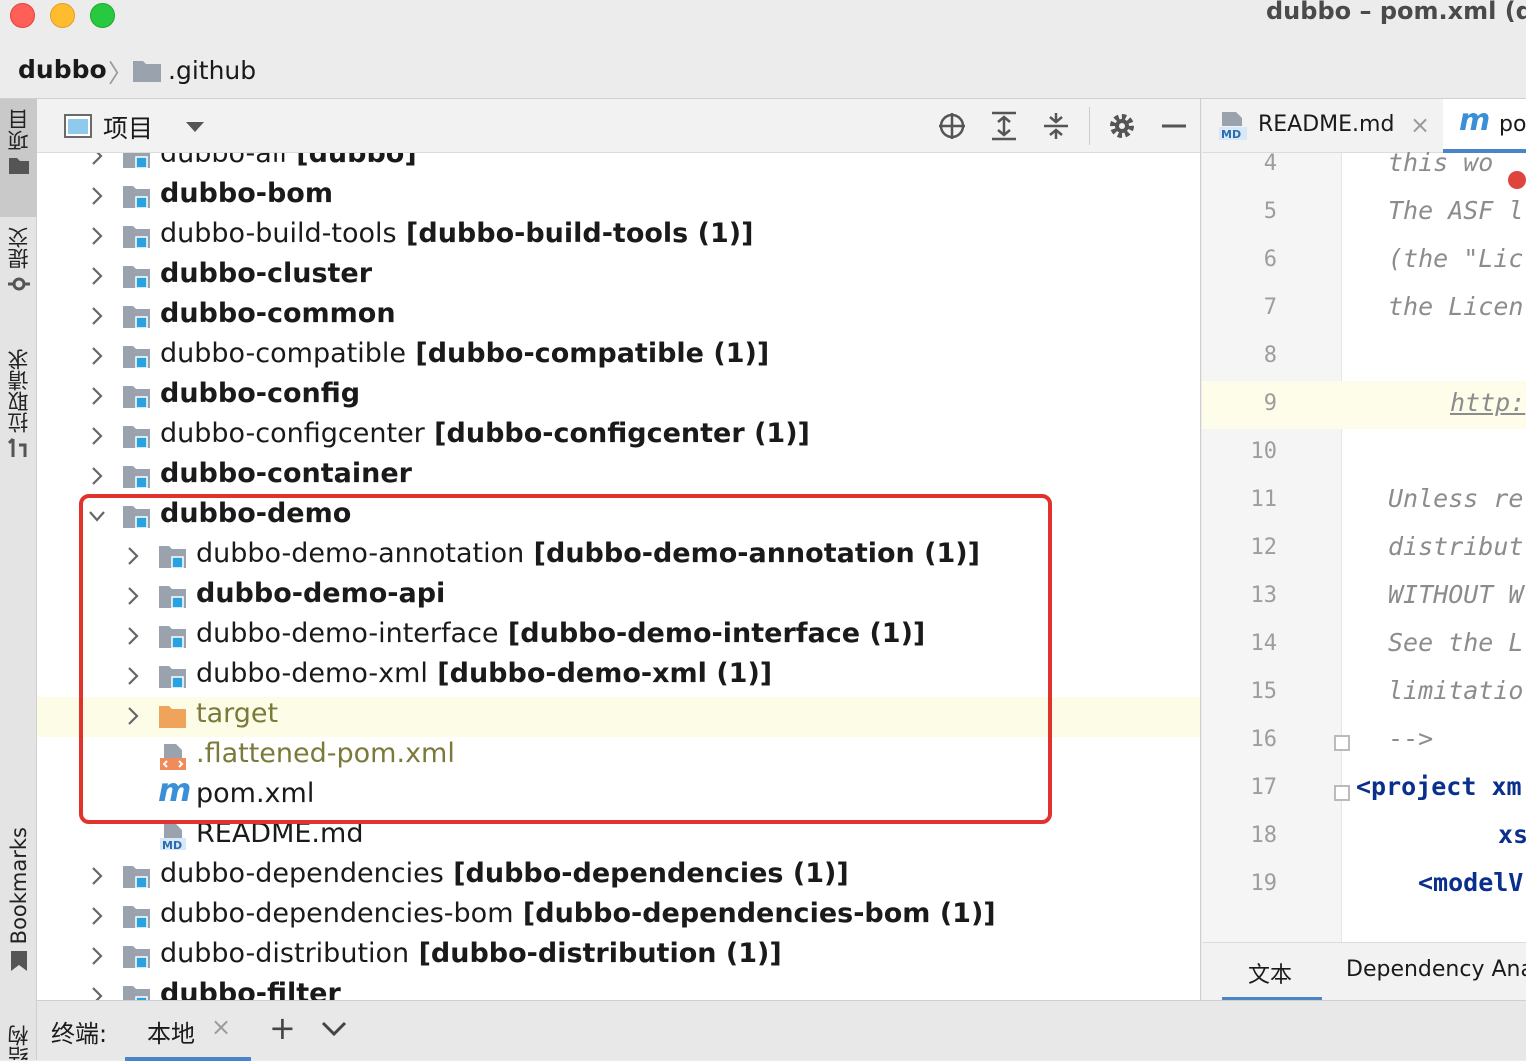 The height and width of the screenshot is (1061, 1526). What do you see at coordinates (260, 393) in the screenshot?
I see `tree-item-name: dubbo-config` at bounding box center [260, 393].